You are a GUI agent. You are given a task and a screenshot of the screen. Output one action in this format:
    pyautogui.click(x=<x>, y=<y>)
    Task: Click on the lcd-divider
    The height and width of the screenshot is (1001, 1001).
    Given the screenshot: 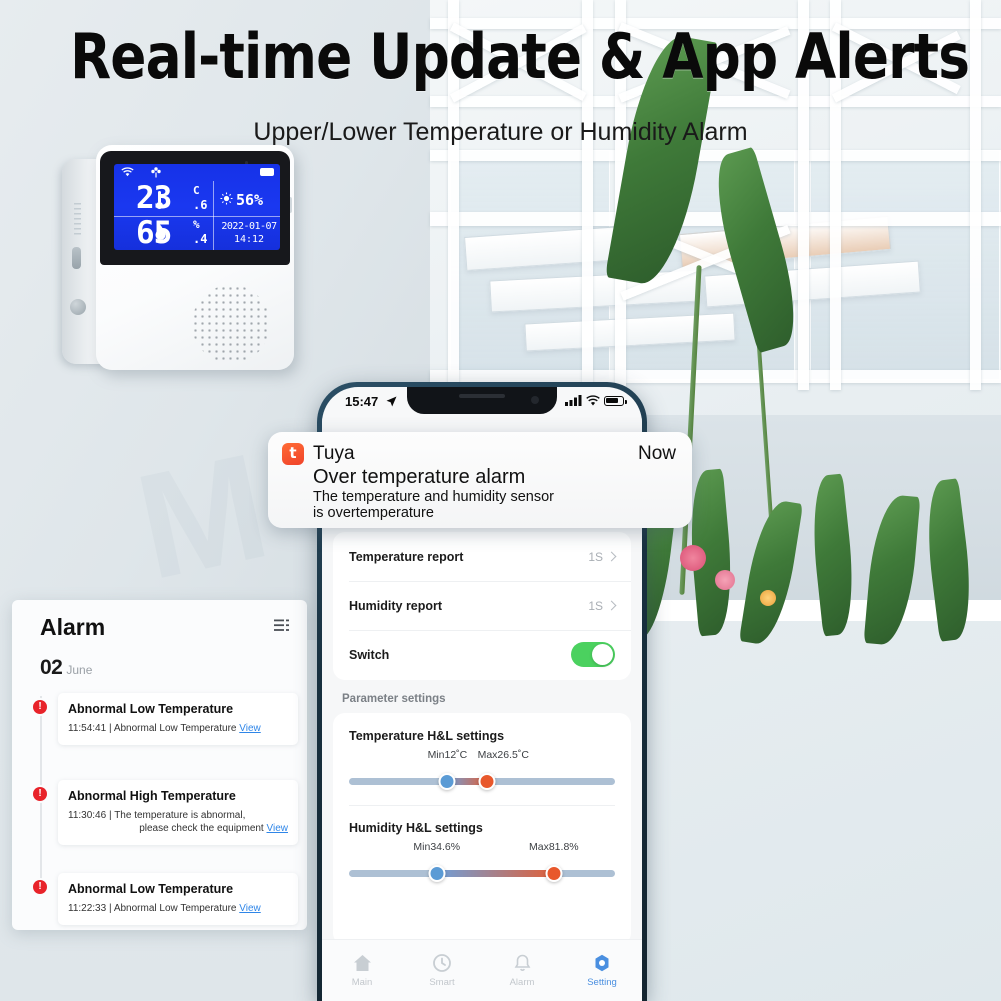 What is the action you would take?
    pyautogui.click(x=213, y=215)
    